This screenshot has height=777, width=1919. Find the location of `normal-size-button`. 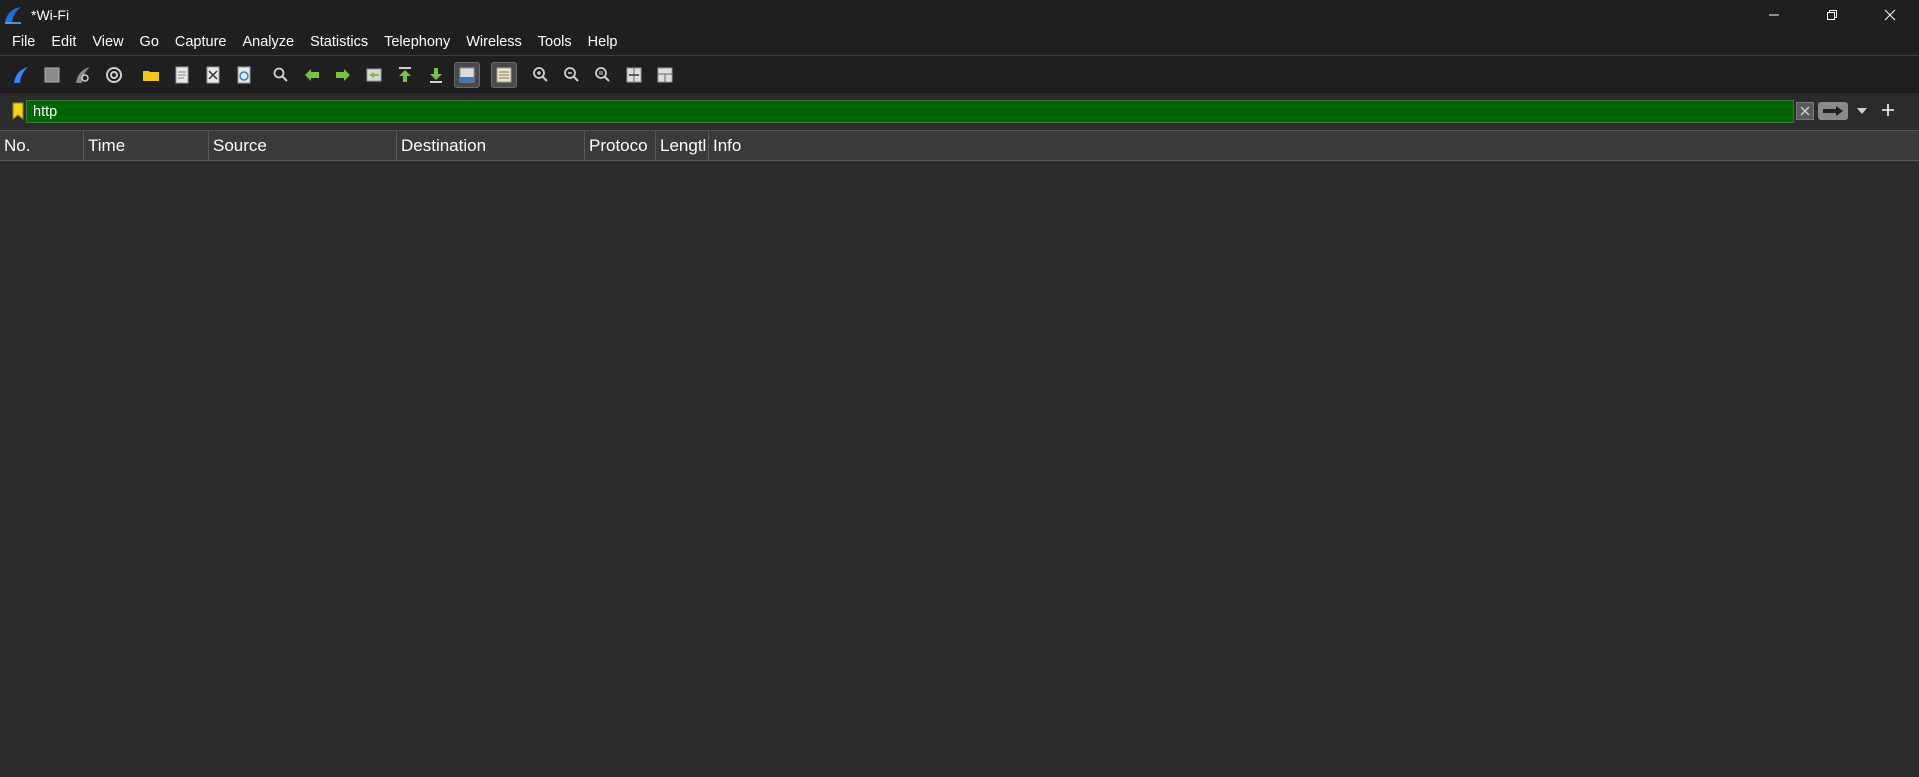

normal-size-button is located at coordinates (603, 75).